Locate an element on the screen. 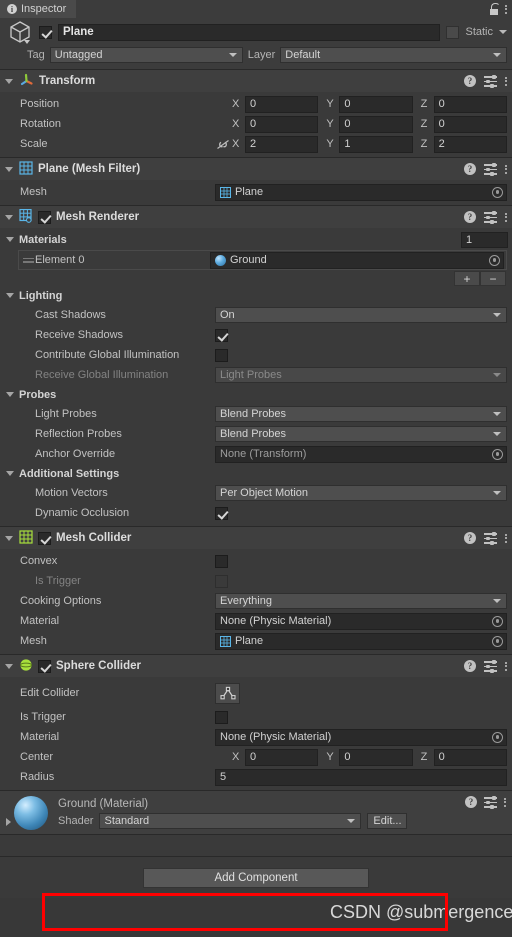 Image resolution: width=512 pixels, height=937 pixels. light-probes-dropdown: Blend Probes is located at coordinates (361, 414).